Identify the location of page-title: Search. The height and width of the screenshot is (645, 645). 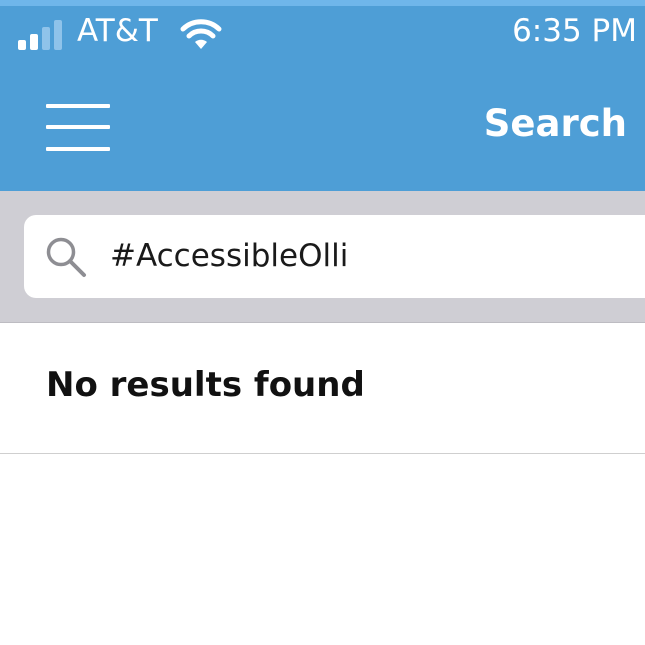
(555, 123).